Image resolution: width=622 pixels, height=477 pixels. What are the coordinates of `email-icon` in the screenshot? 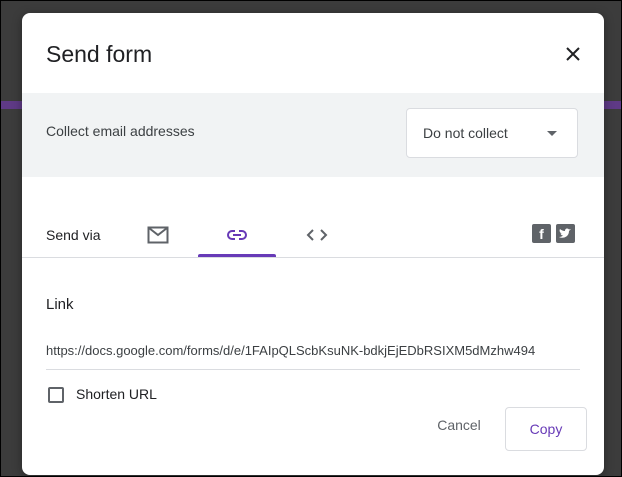 It's located at (158, 235).